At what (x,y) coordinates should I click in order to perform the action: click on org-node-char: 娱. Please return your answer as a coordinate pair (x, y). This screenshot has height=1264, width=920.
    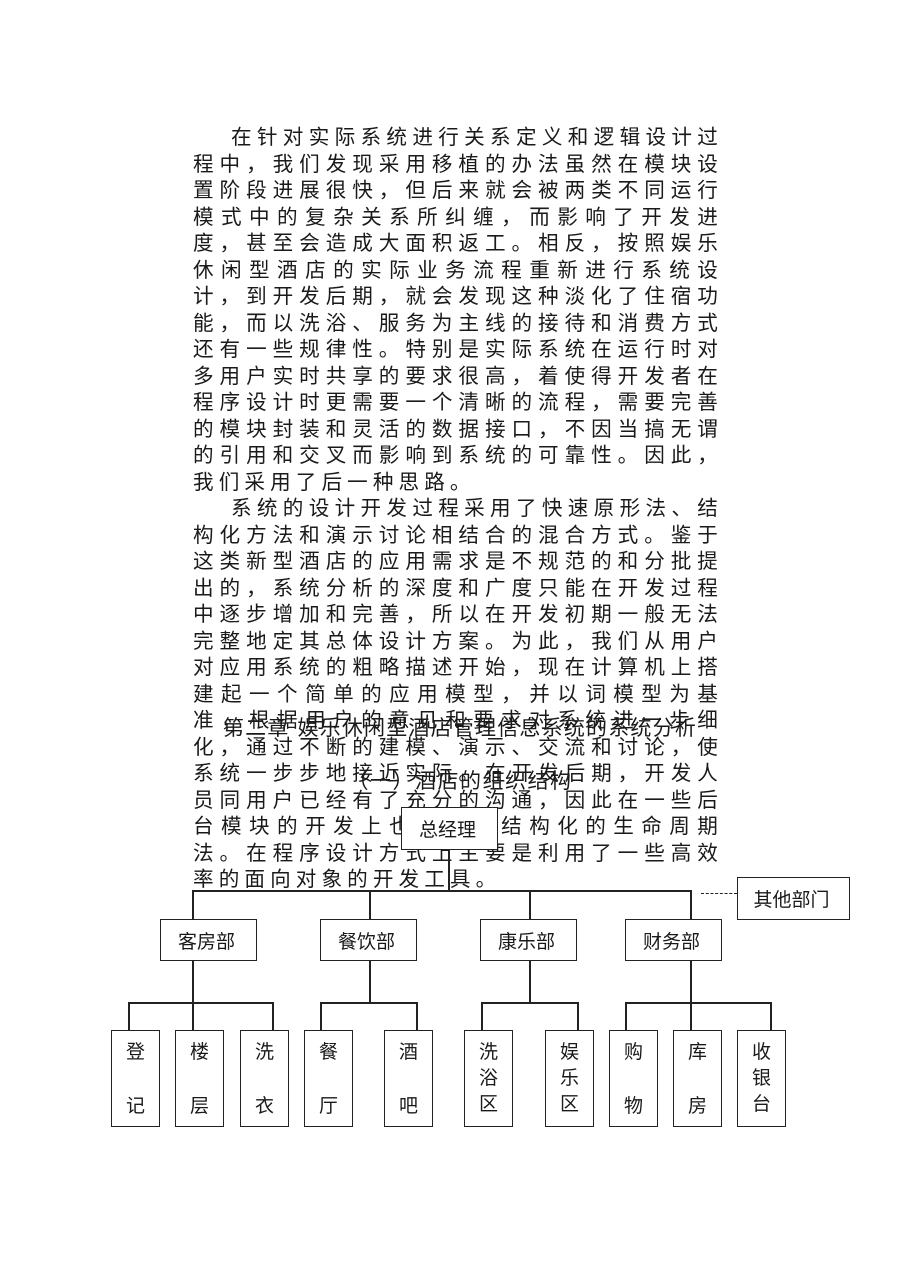
    Looking at the image, I should click on (569, 1051).